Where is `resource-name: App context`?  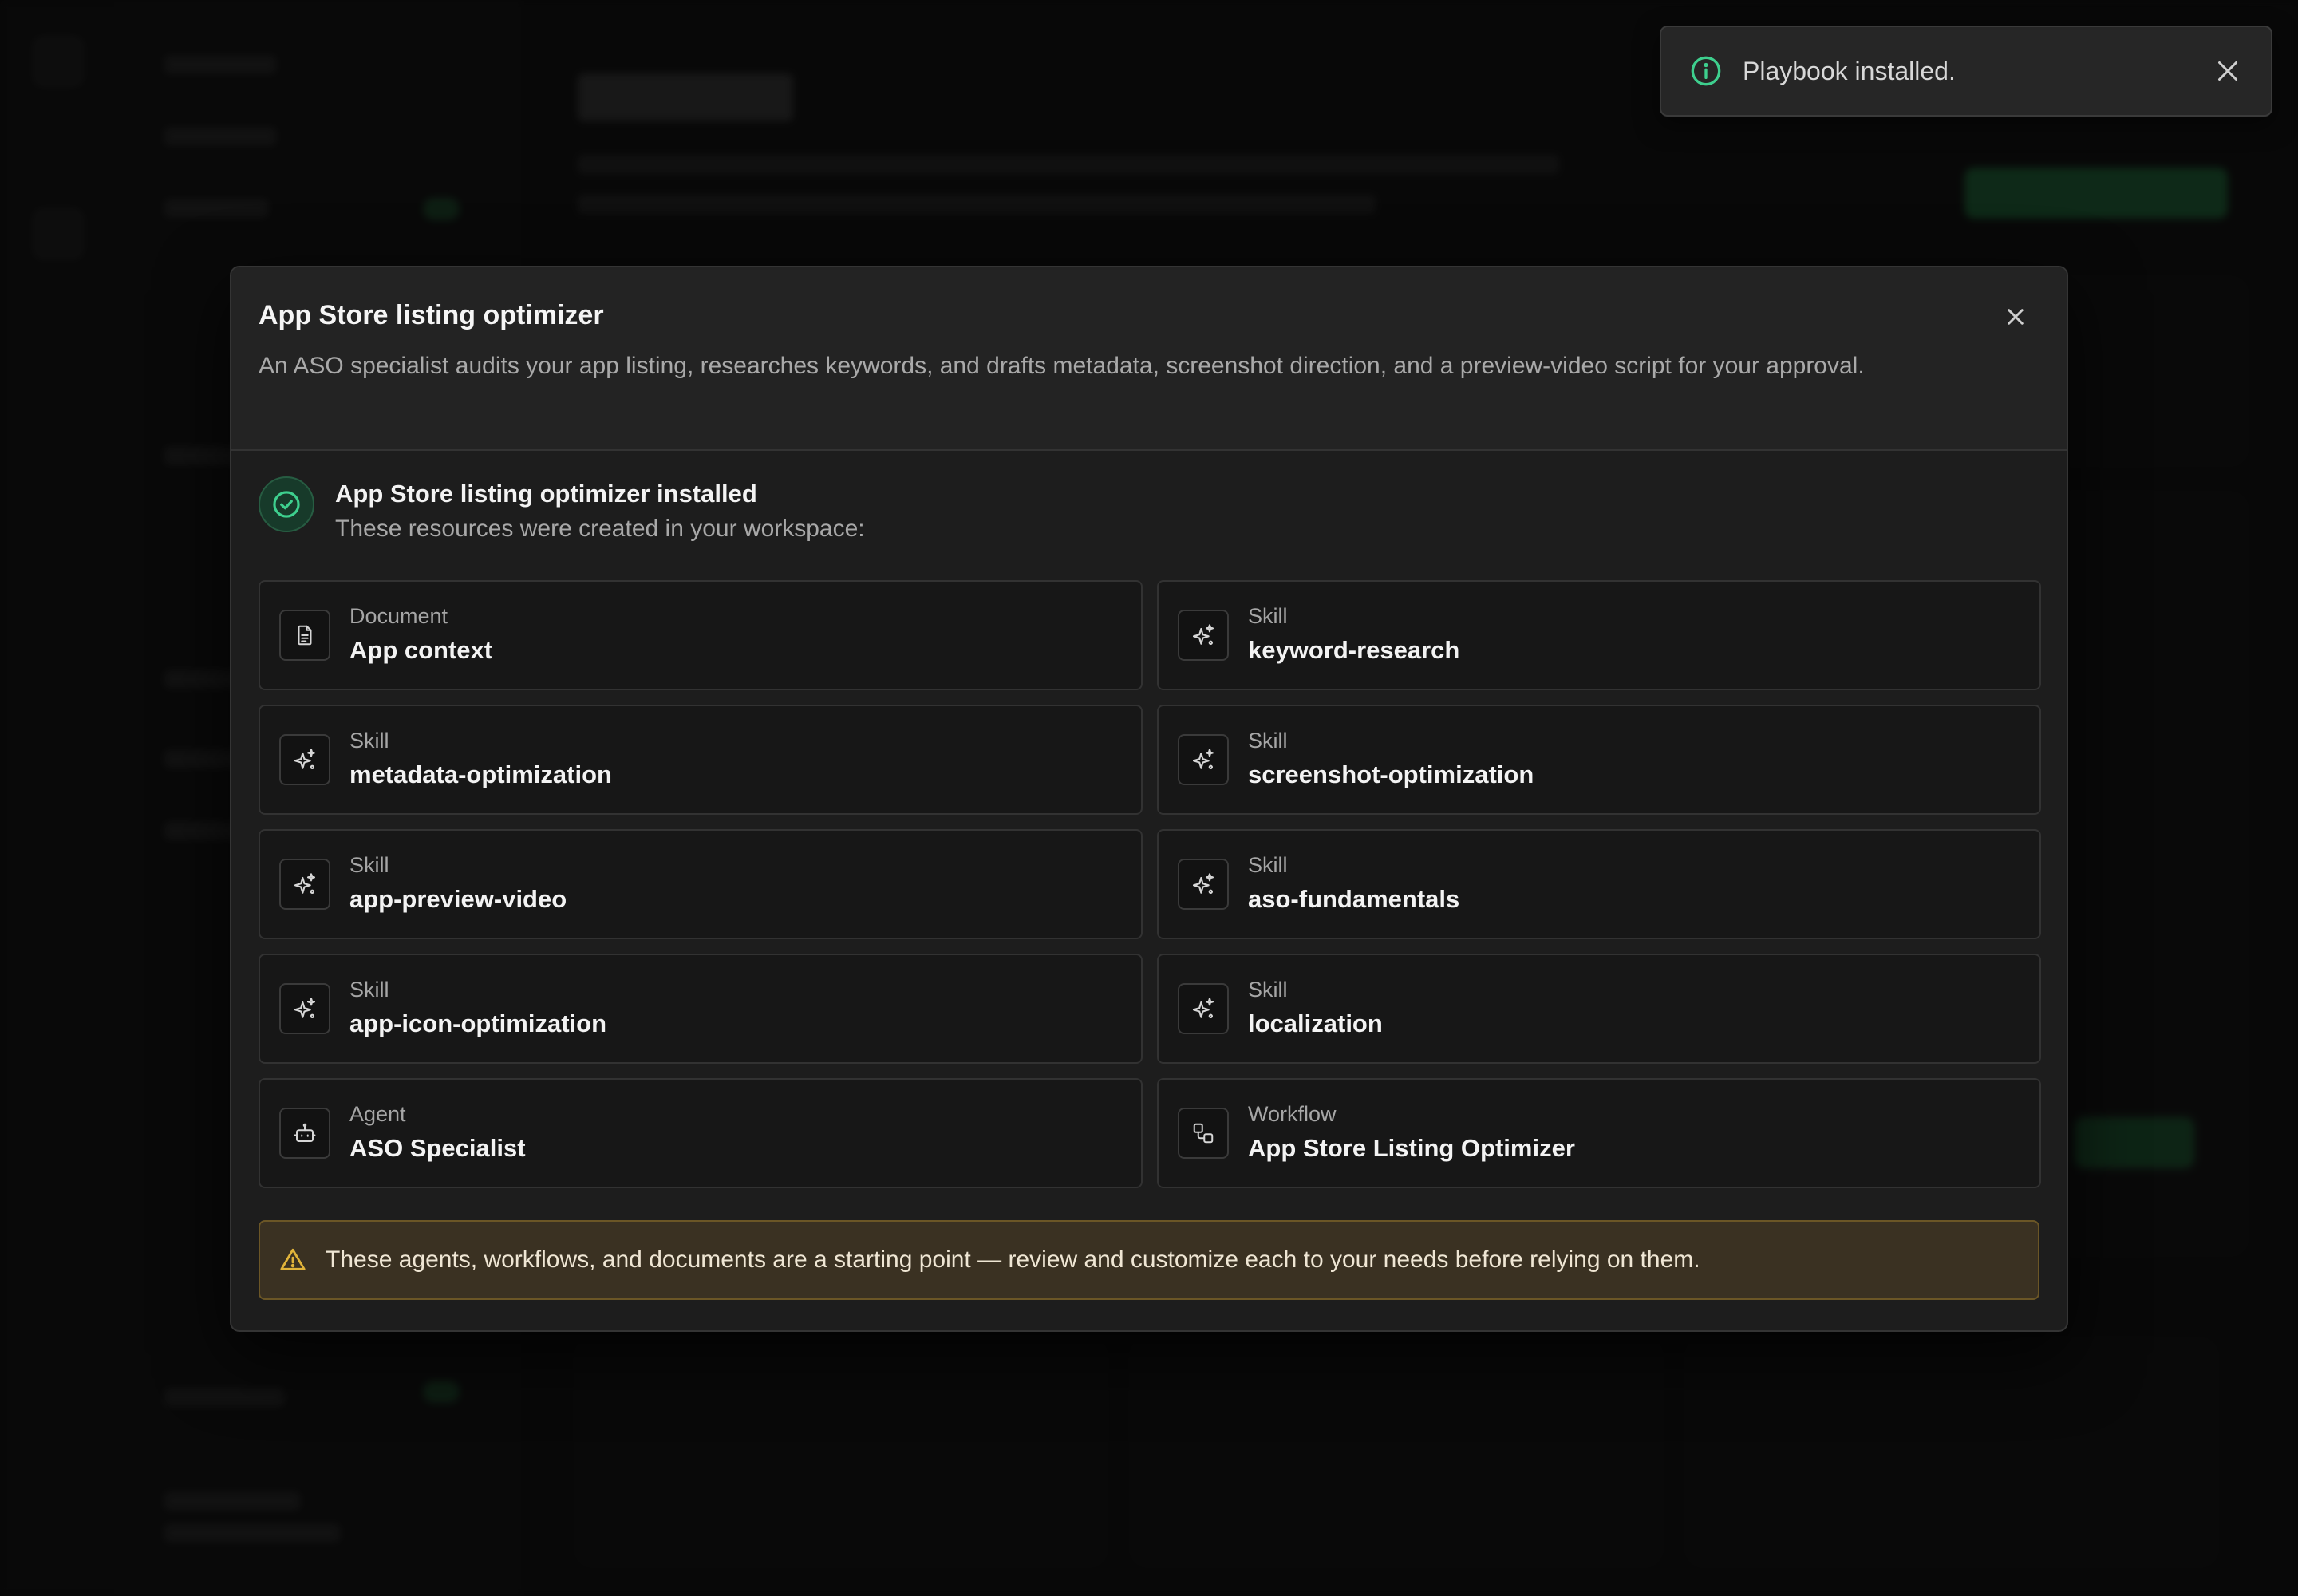
resource-name: App context is located at coordinates (421, 650).